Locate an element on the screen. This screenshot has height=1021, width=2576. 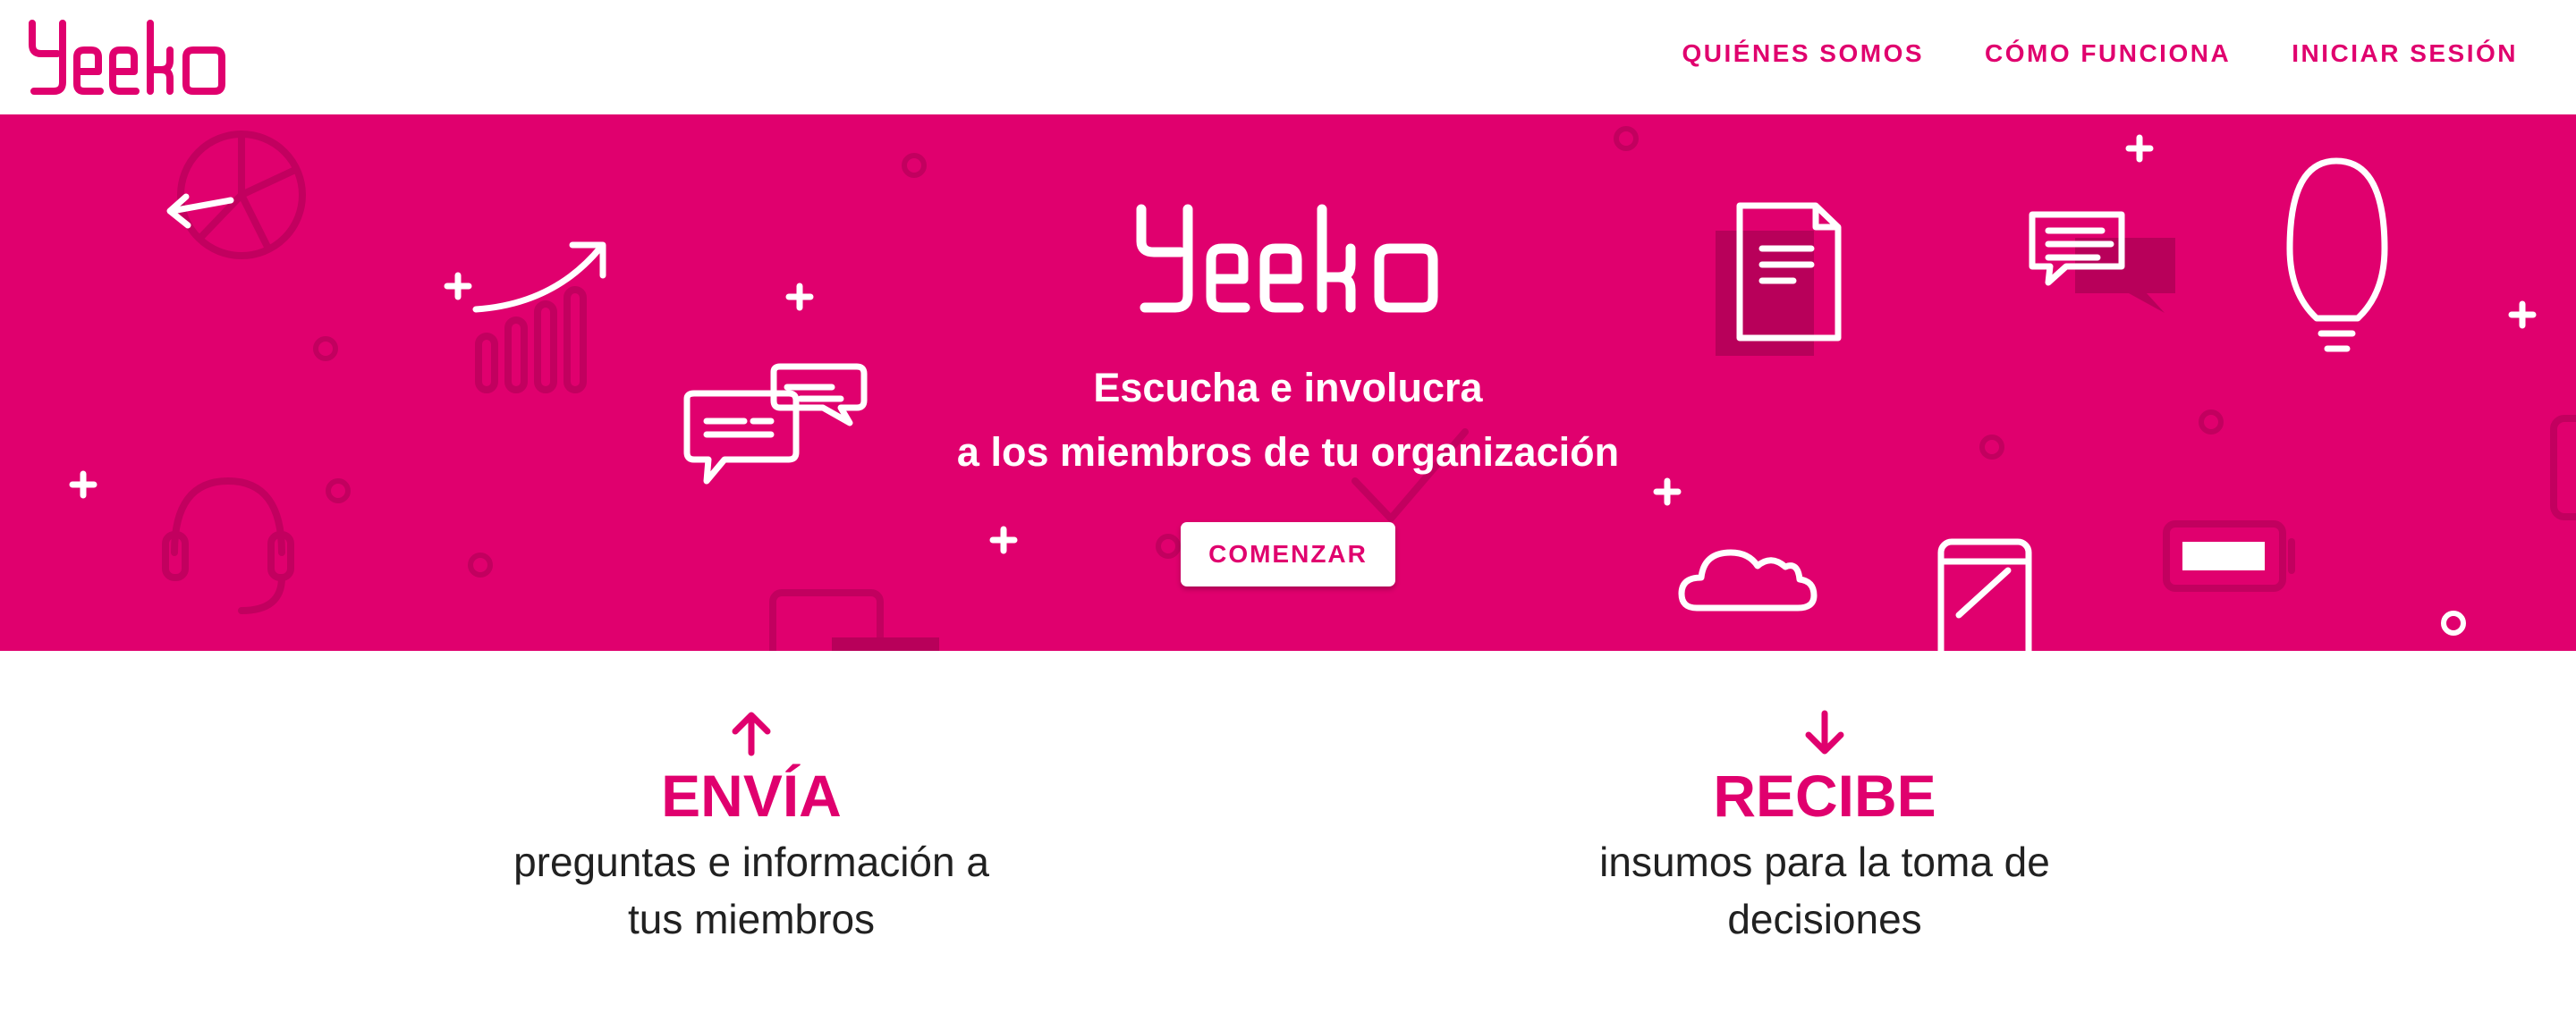
hero-yeeko-logo is located at coordinates (1287, 258).